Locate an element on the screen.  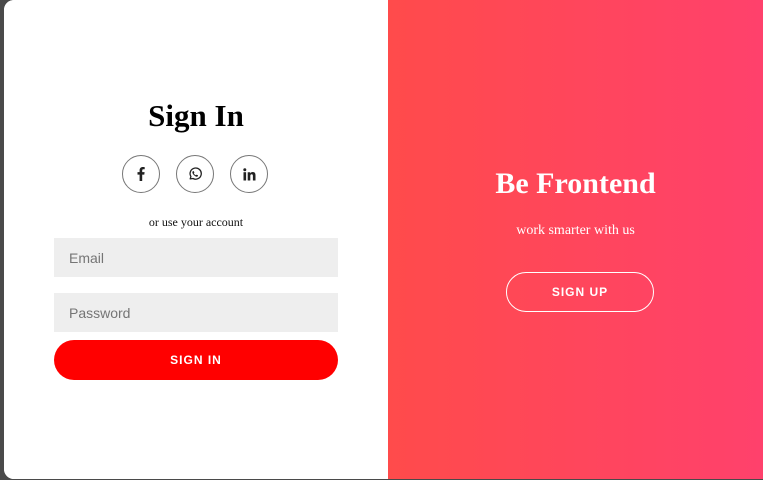
linkedin-icon is located at coordinates (249, 174).